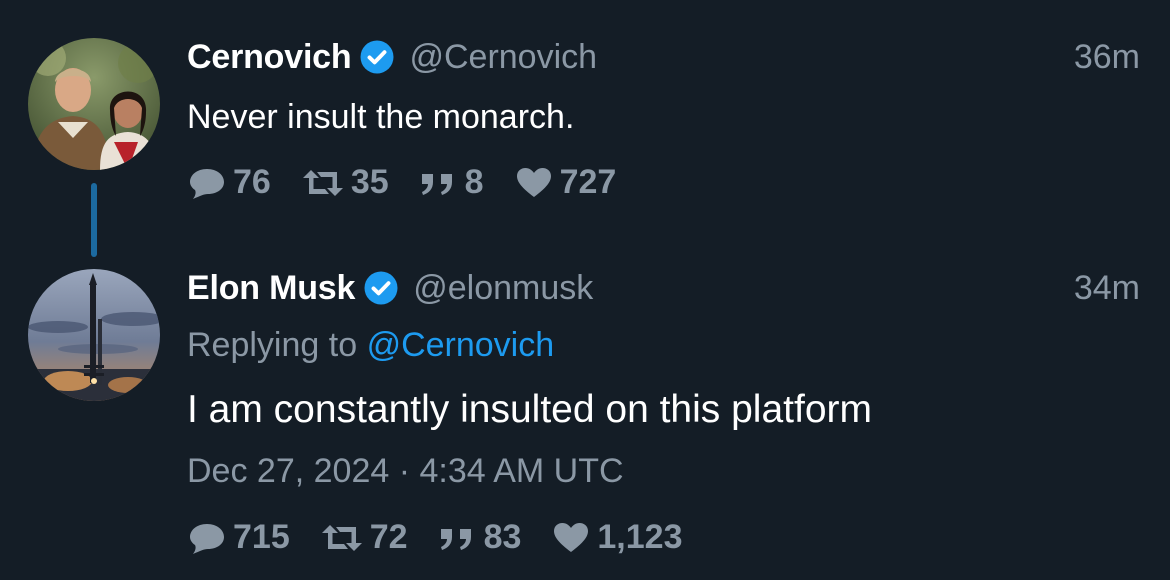  What do you see at coordinates (388, 537) in the screenshot?
I see `retweet-count: 72` at bounding box center [388, 537].